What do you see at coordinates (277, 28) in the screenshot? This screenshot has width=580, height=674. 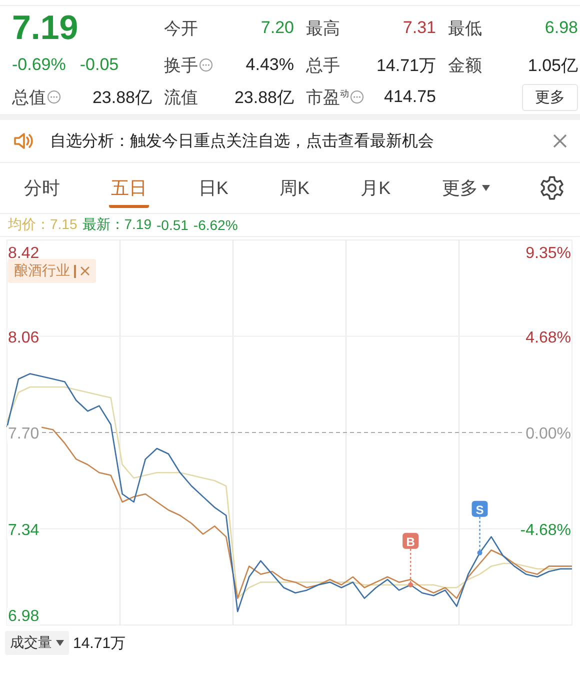 I see `stat-value: 7.20` at bounding box center [277, 28].